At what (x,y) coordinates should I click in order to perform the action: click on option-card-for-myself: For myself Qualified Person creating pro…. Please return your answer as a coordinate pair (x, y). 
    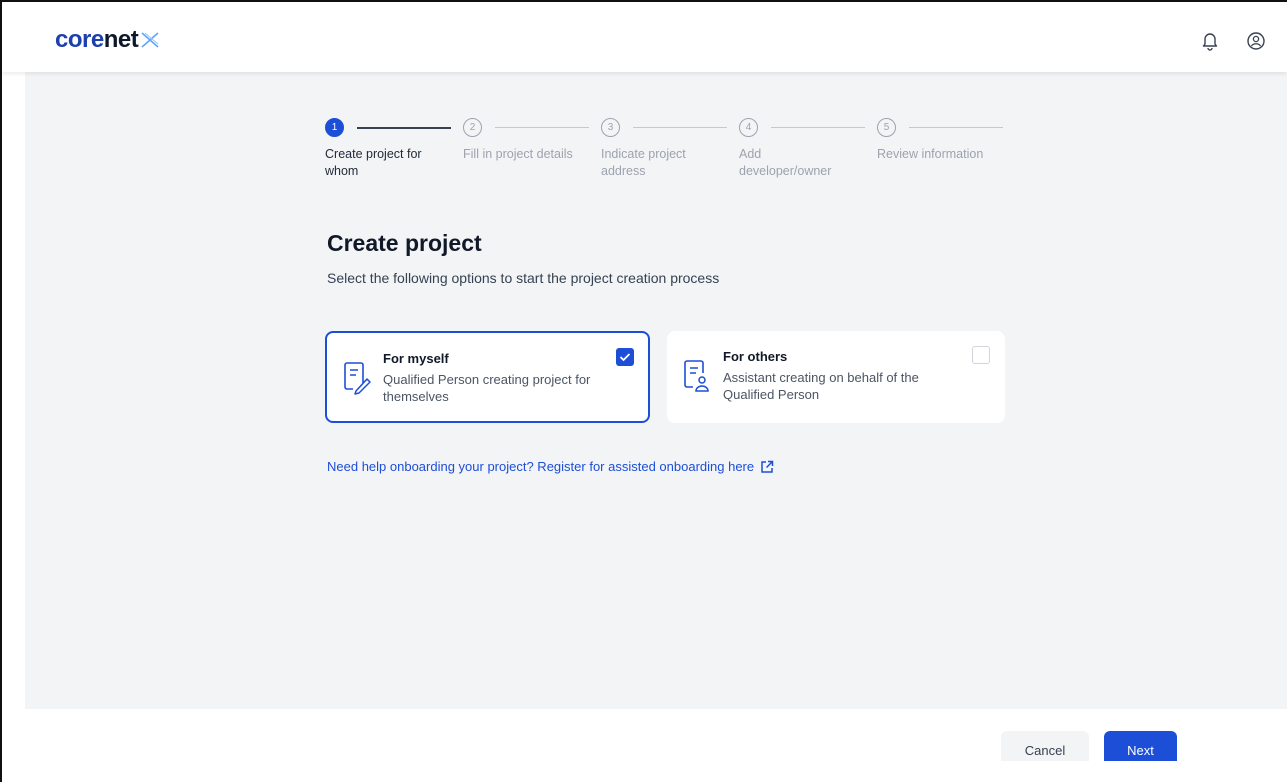
    Looking at the image, I should click on (487, 377).